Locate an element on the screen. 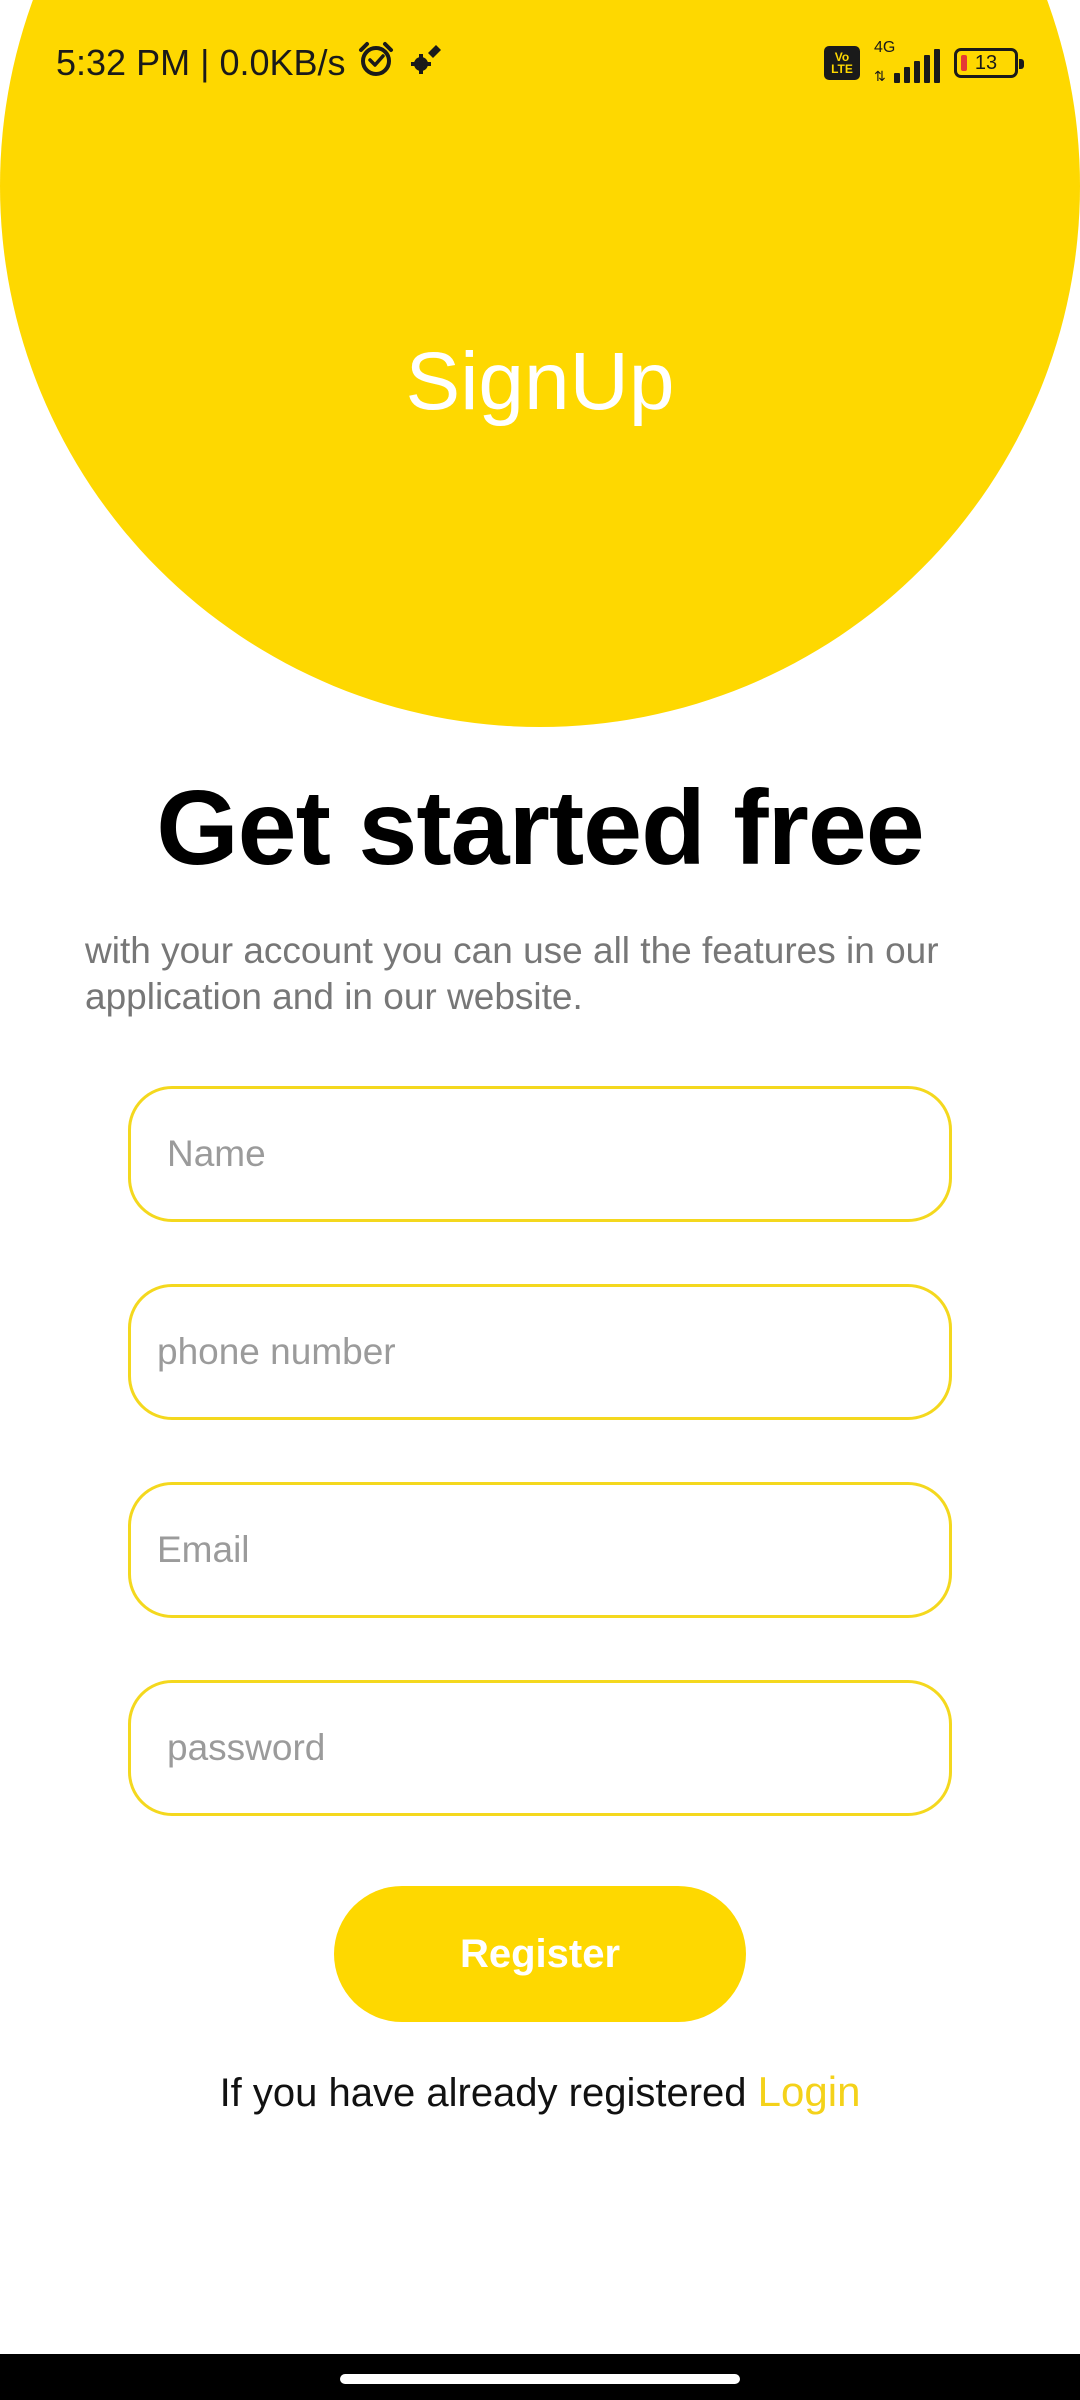 The height and width of the screenshot is (2400, 1080). battery-low-indicator is located at coordinates (964, 63).